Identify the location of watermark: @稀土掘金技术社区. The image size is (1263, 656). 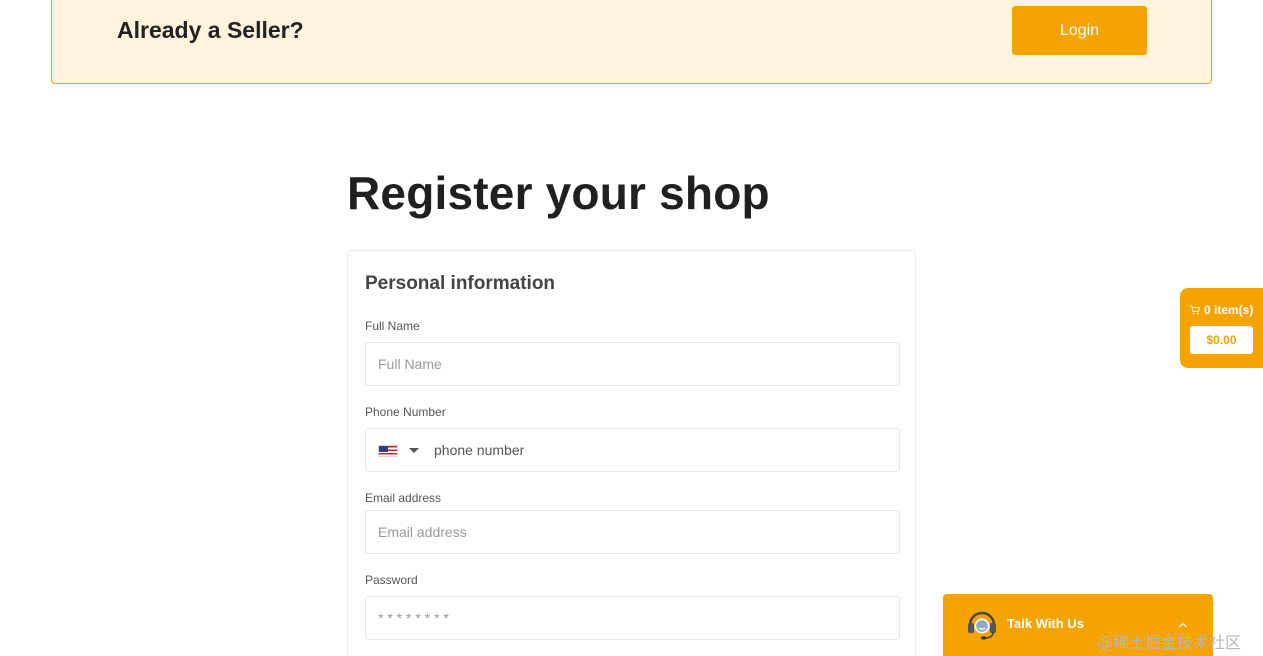
(1169, 642).